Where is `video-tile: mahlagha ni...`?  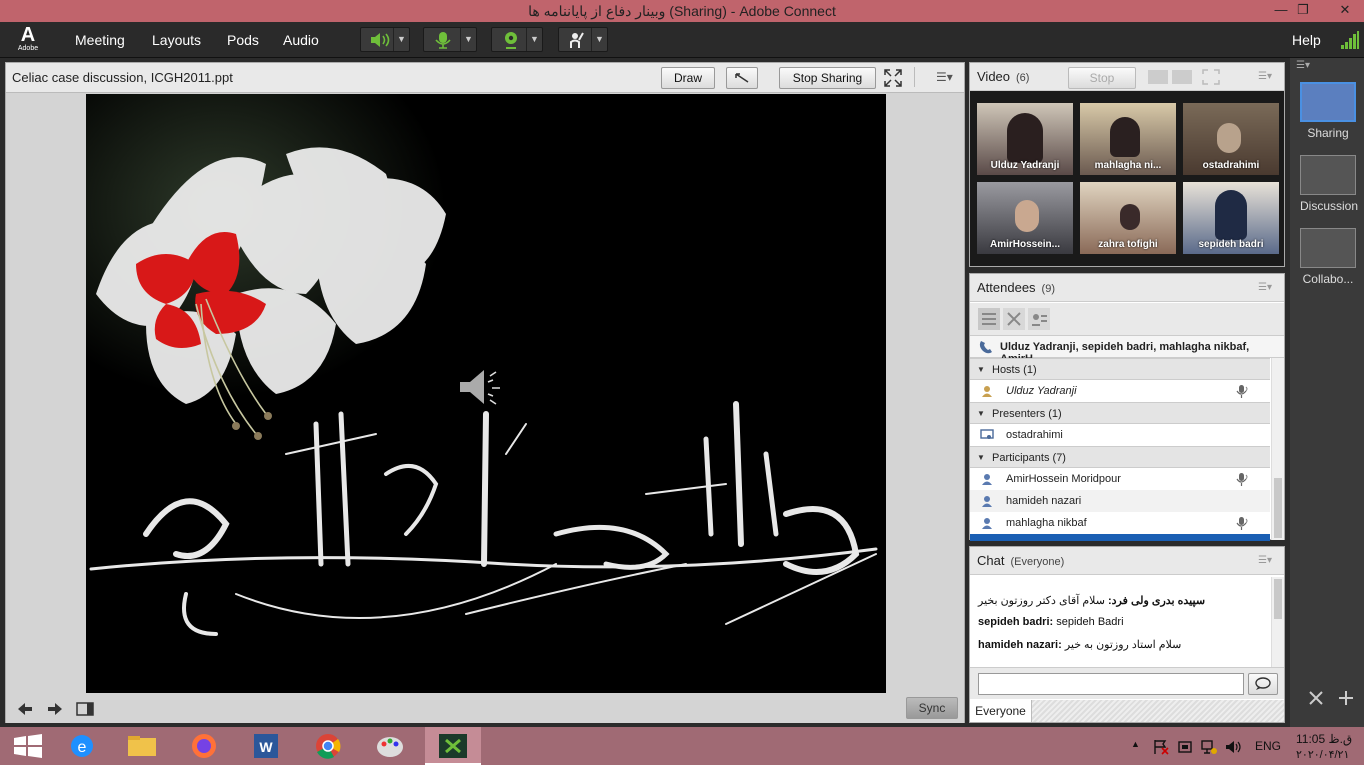
video-tile: mahlagha ni... is located at coordinates (1128, 139).